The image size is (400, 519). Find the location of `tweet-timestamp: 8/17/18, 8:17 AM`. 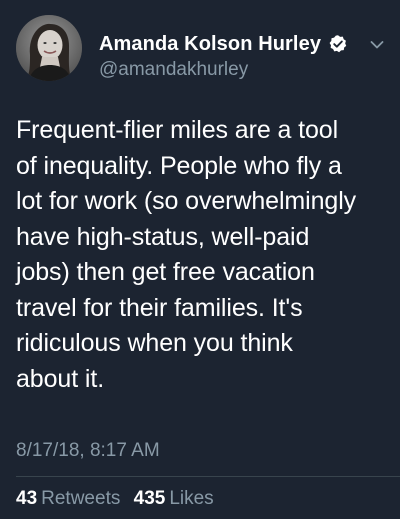

tweet-timestamp: 8/17/18, 8:17 AM is located at coordinates (88, 450).